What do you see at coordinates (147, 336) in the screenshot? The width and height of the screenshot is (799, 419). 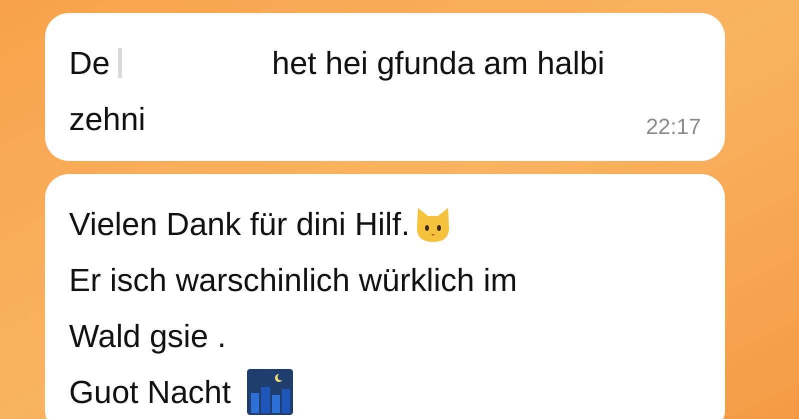 I see `message-text: Wald gsie .` at bounding box center [147, 336].